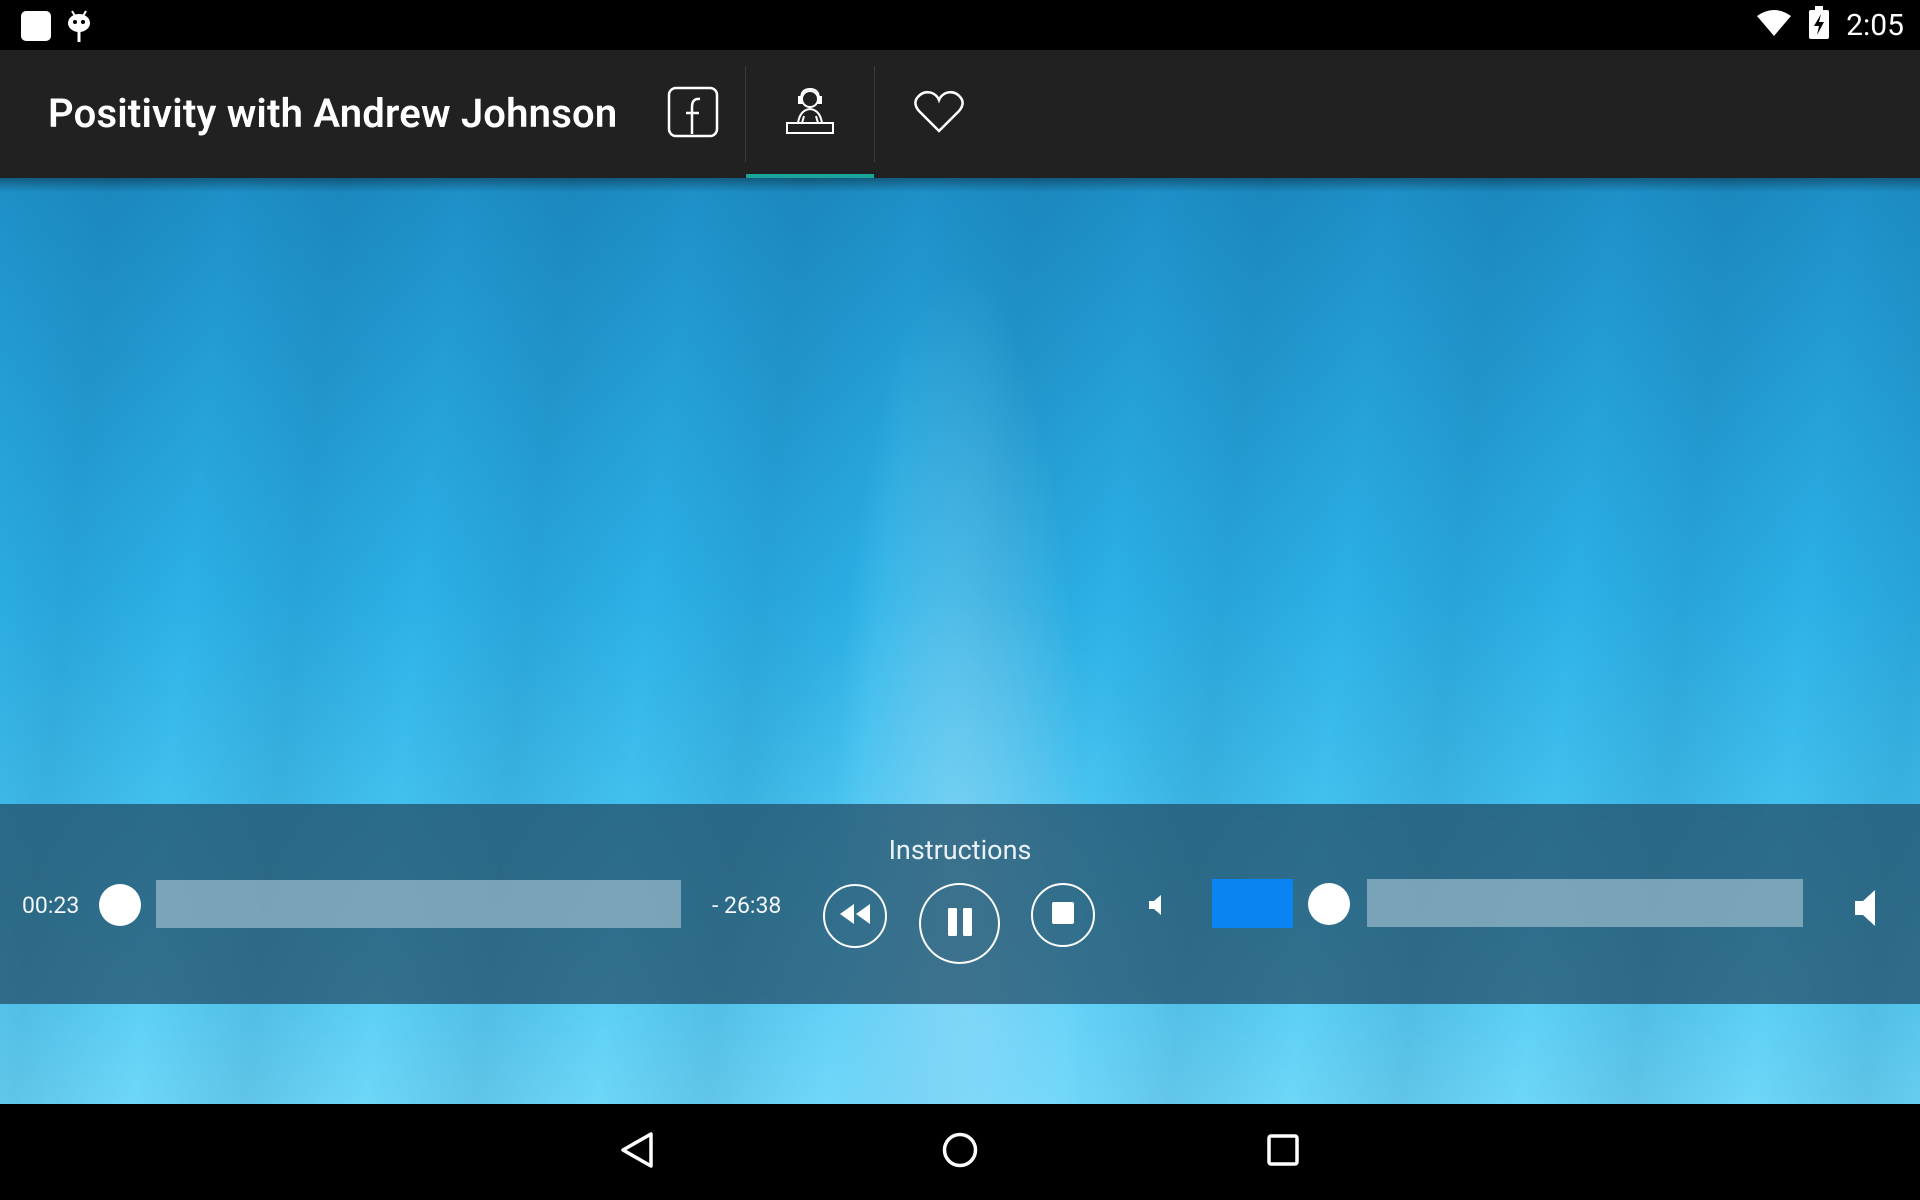  What do you see at coordinates (120, 905) in the screenshot?
I see `seek-bar-thumb` at bounding box center [120, 905].